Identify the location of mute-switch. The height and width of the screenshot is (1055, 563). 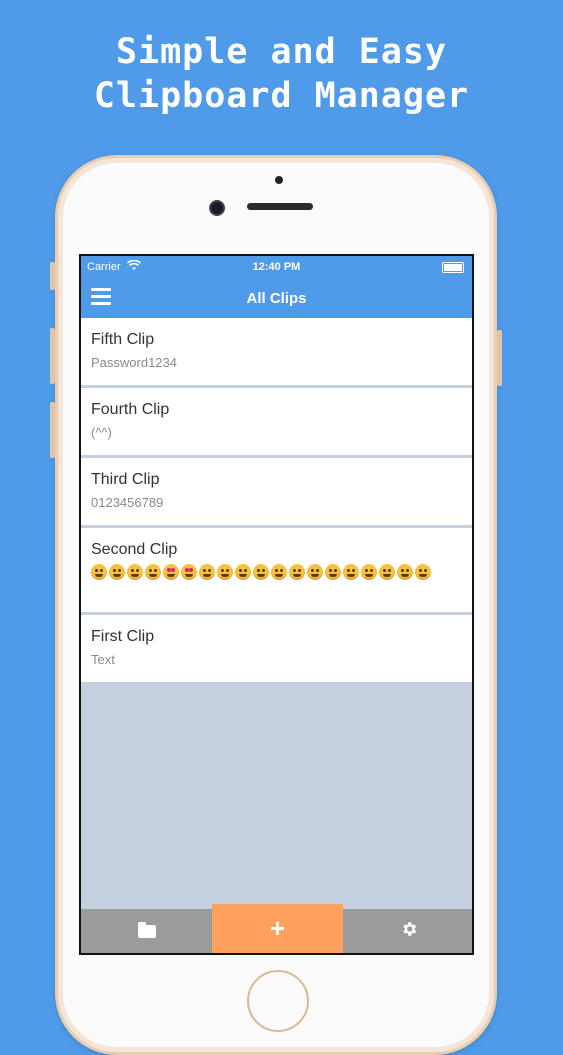
(52, 276).